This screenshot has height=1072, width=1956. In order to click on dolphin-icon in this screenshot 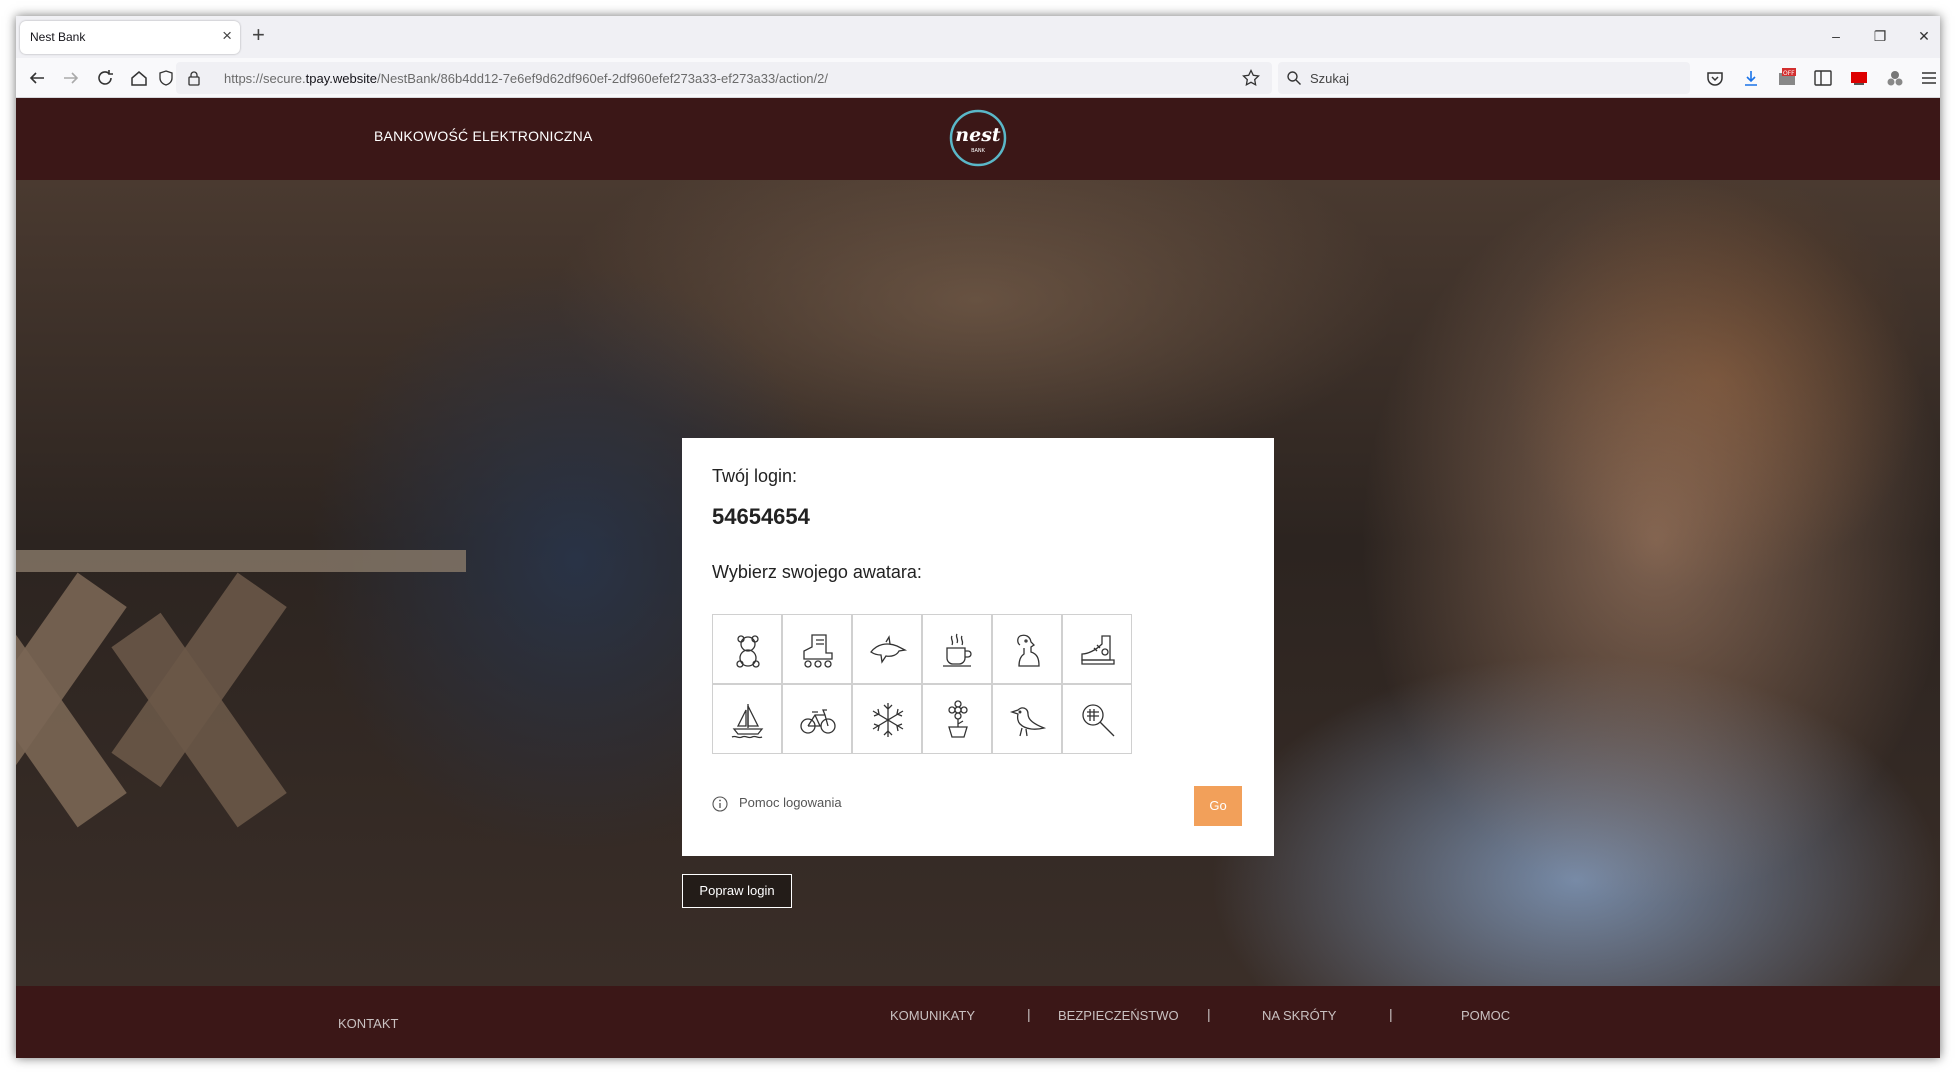, I will do `click(889, 649)`.